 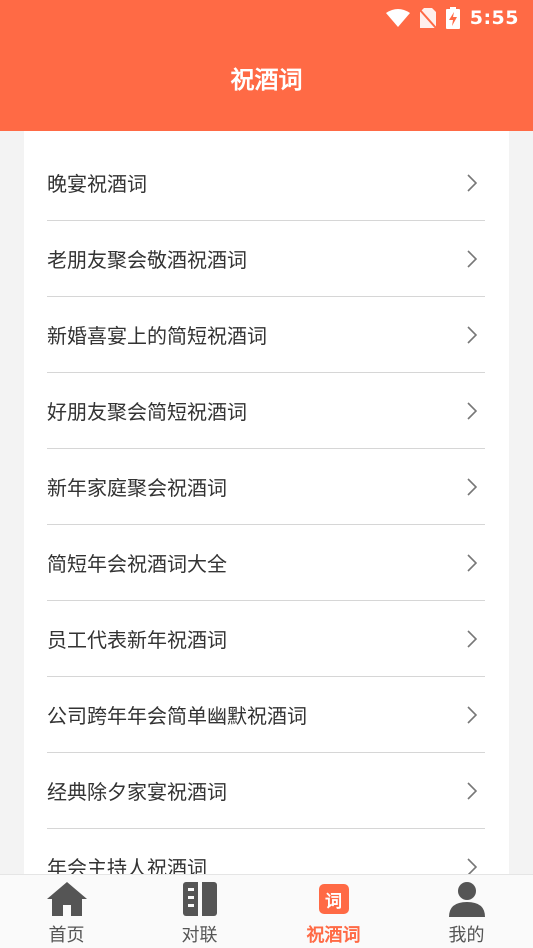 I want to click on tab-home: 首页, so click(x=66, y=911).